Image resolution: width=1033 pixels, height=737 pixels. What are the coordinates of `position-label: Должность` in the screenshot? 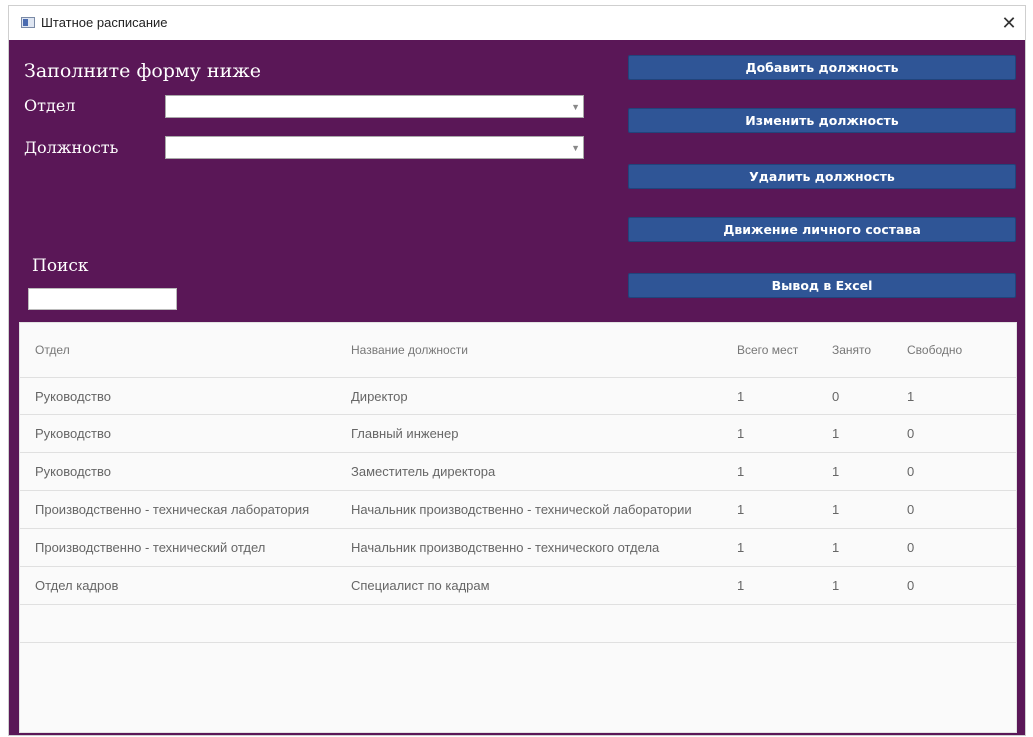 It's located at (71, 147).